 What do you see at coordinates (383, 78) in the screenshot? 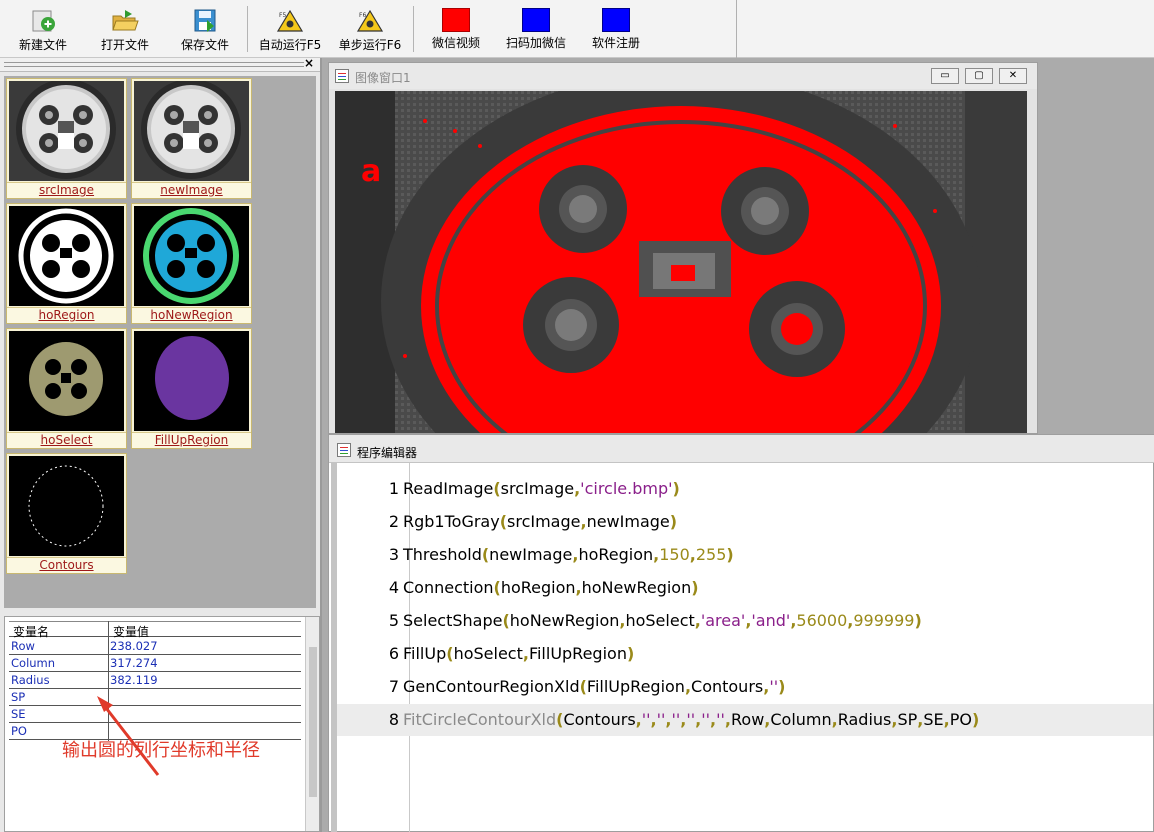
I see `image-window-title: 图像窗口1` at bounding box center [383, 78].